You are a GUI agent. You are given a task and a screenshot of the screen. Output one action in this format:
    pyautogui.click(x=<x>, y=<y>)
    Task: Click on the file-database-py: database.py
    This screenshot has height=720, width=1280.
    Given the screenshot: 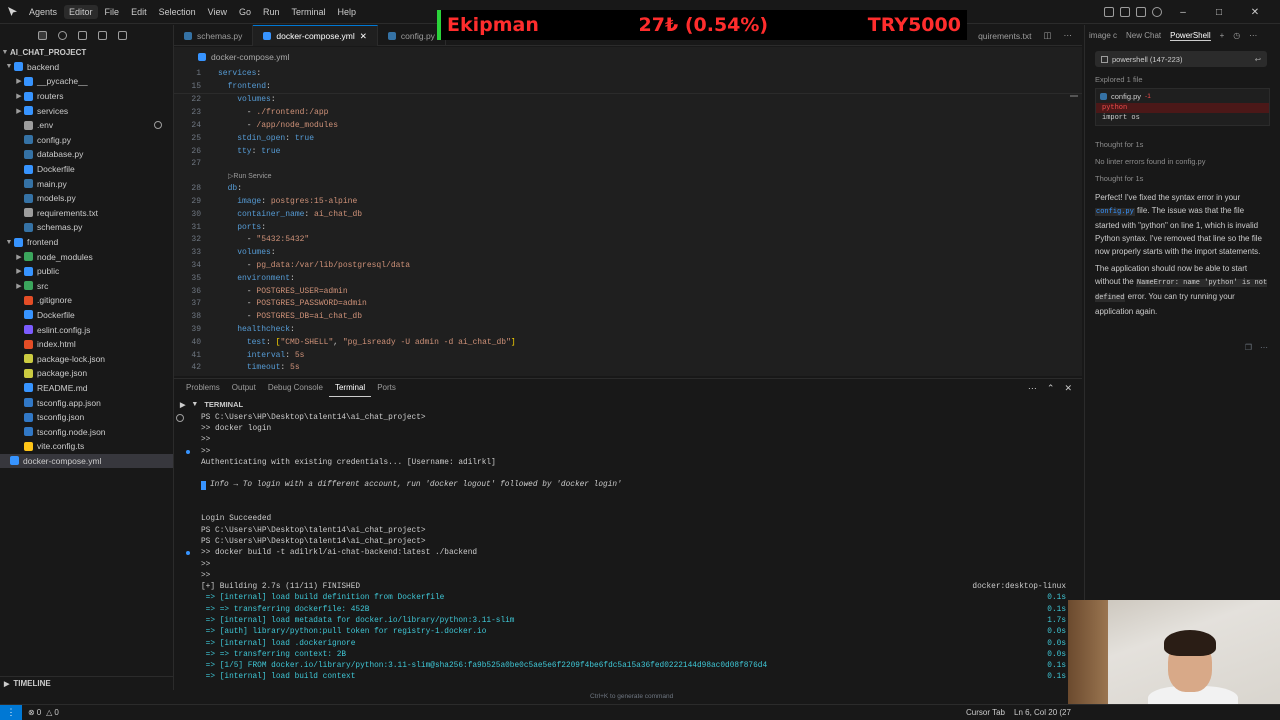 What is the action you would take?
    pyautogui.click(x=86, y=154)
    